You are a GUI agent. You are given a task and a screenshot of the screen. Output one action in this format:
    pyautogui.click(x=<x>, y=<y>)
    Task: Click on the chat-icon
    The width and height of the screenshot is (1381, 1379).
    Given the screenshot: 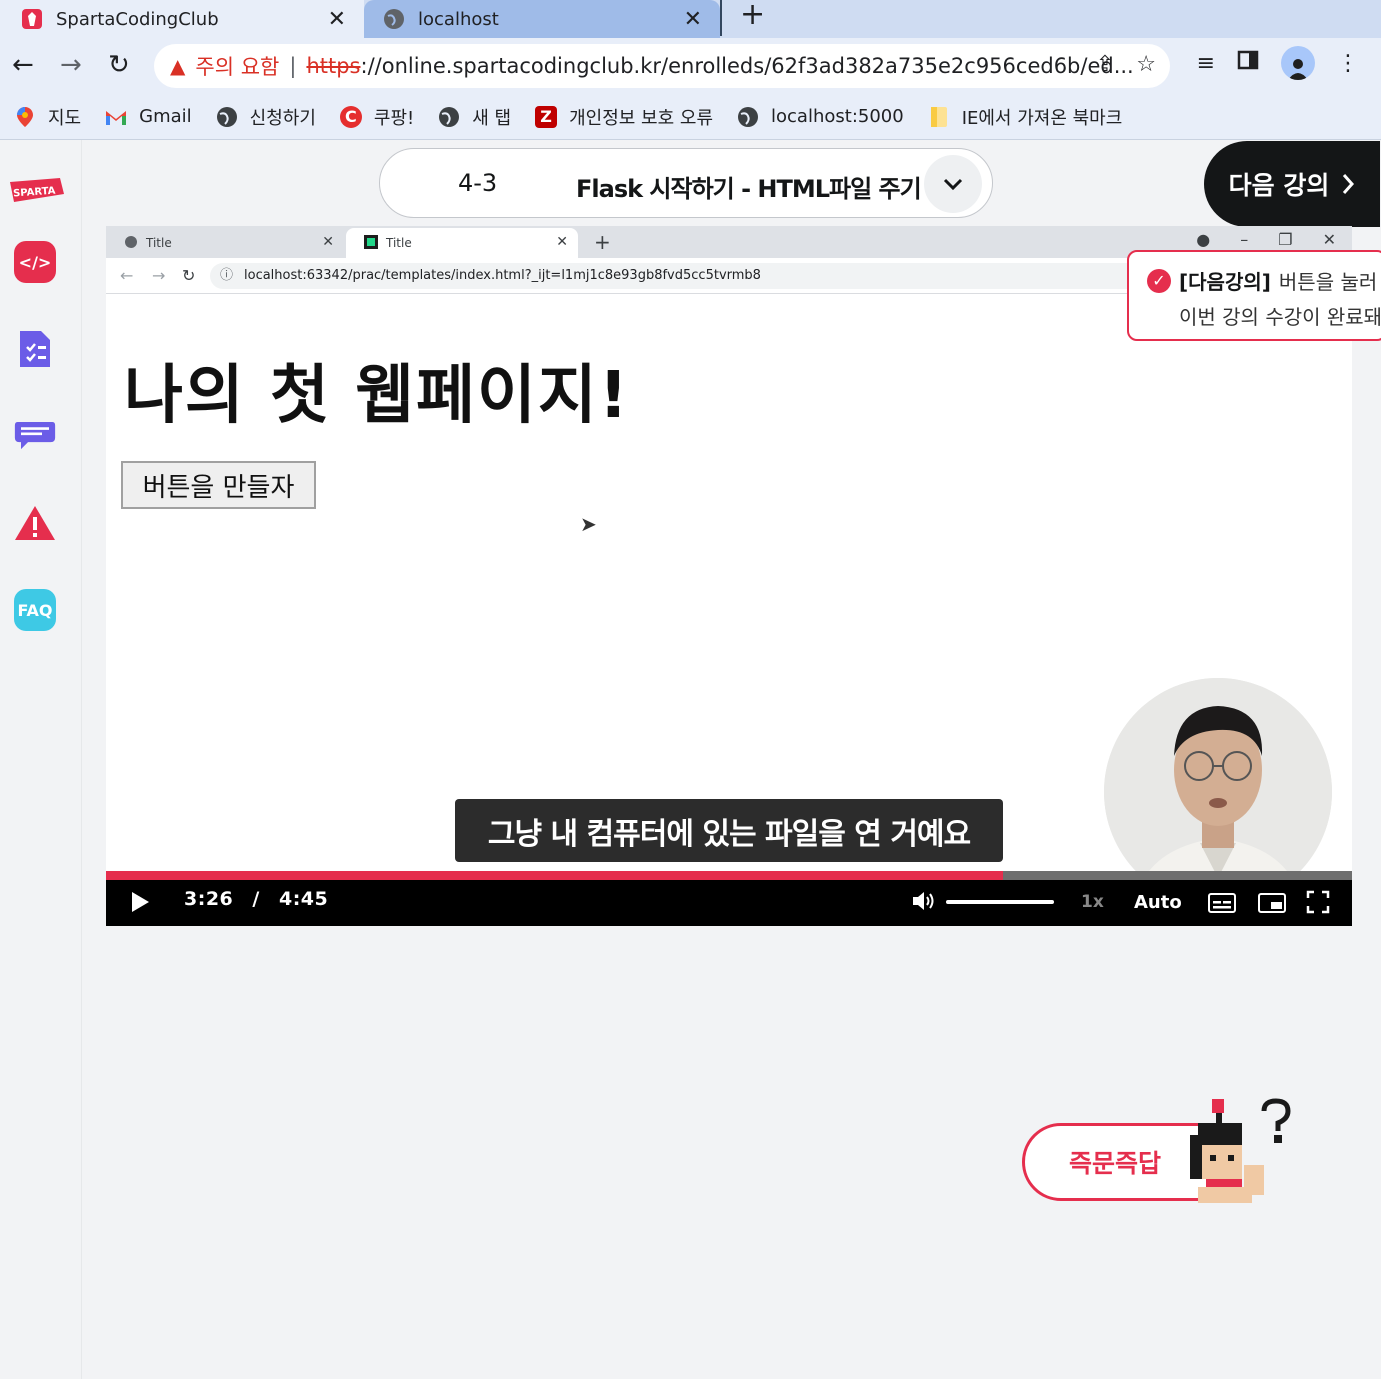 What is the action you would take?
    pyautogui.click(x=35, y=436)
    